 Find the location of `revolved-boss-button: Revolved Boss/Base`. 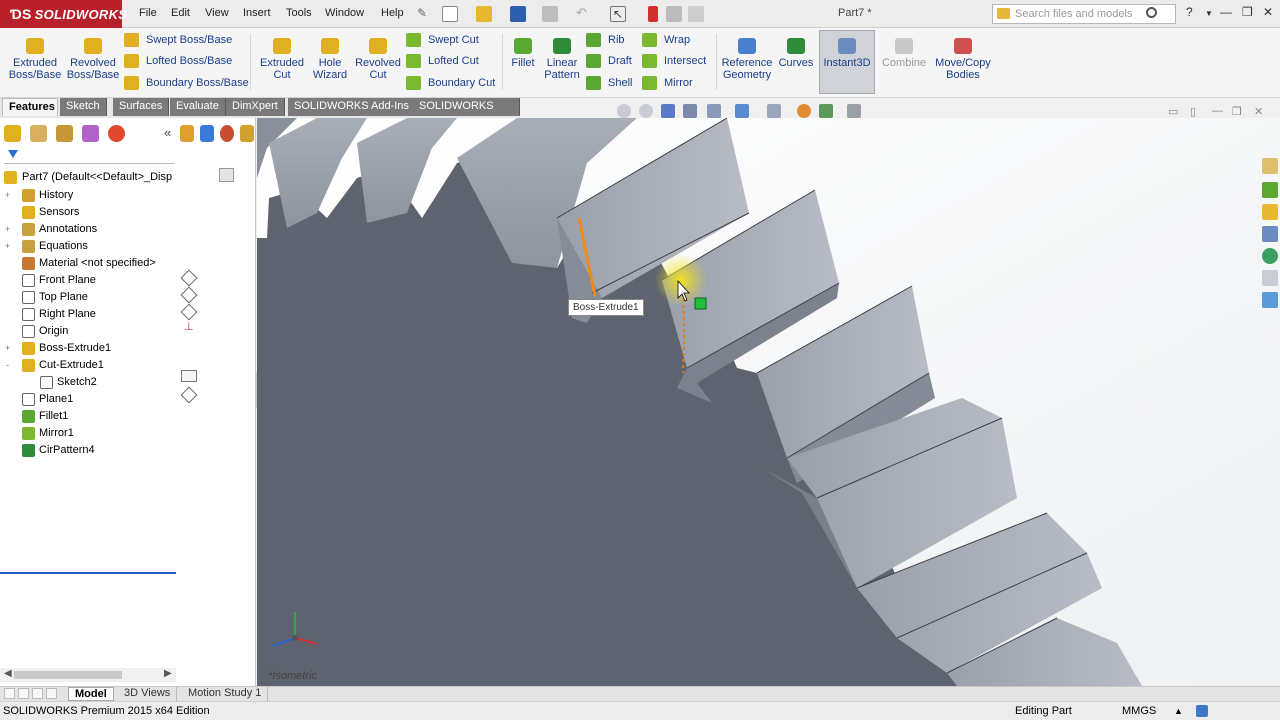

revolved-boss-button: Revolved Boss/Base is located at coordinates (93, 59).